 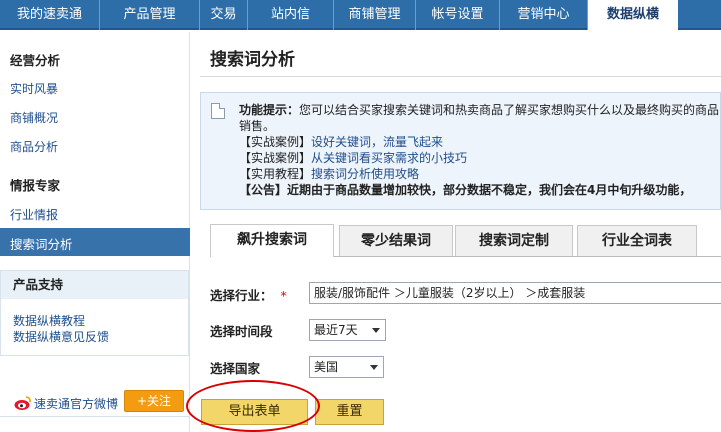 What do you see at coordinates (269, 110) in the screenshot?
I see `notice-lead: 功能提示：` at bounding box center [269, 110].